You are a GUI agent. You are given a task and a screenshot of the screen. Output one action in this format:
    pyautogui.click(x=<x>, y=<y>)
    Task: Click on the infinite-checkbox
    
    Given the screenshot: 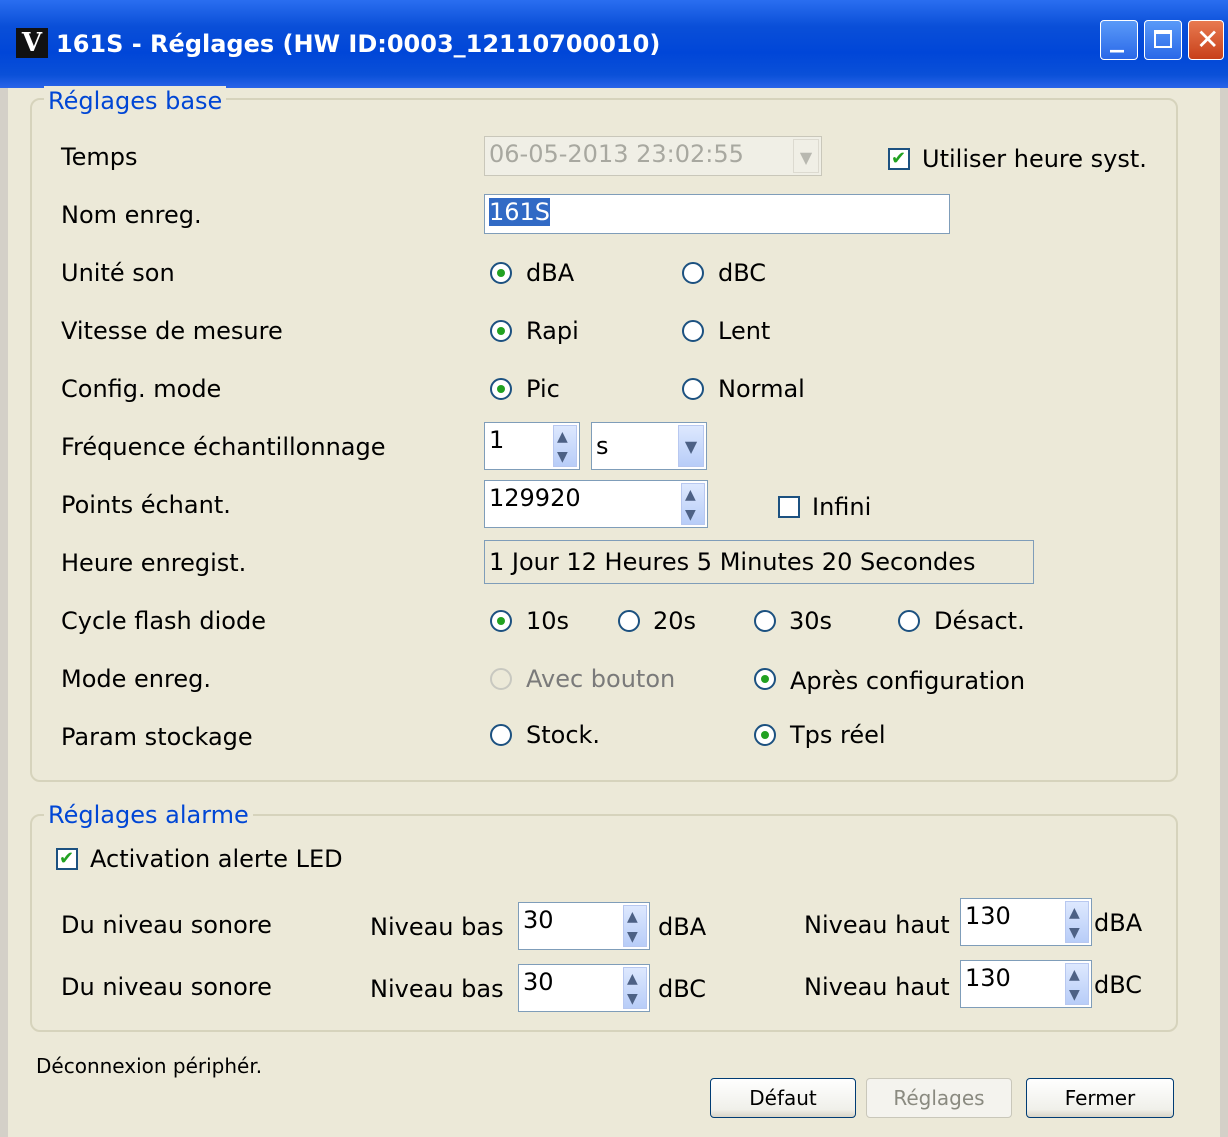 What is the action you would take?
    pyautogui.click(x=789, y=507)
    